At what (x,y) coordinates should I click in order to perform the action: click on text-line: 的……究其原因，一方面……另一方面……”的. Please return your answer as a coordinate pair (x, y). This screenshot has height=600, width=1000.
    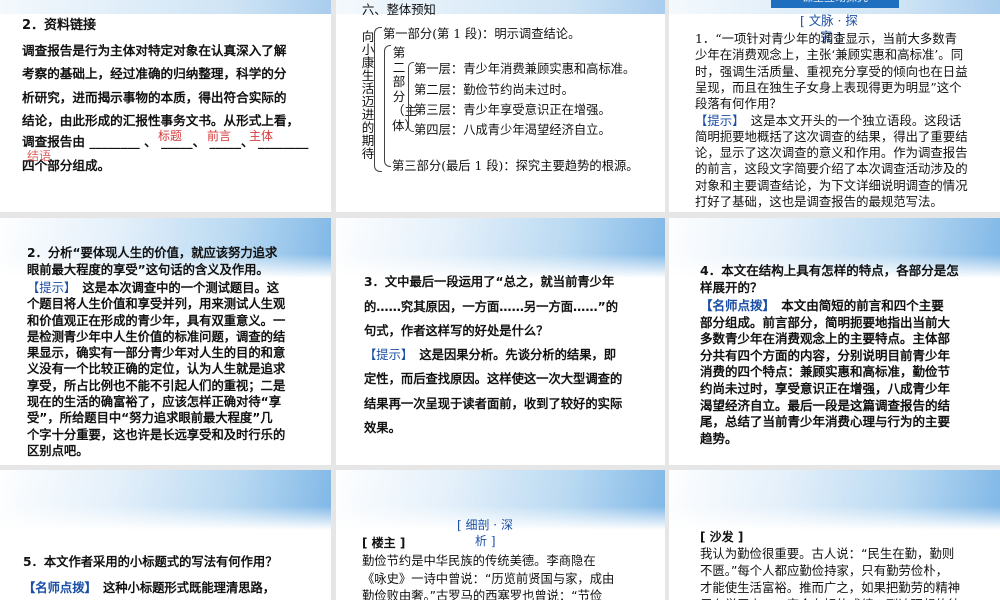
    Looking at the image, I should click on (491, 306).